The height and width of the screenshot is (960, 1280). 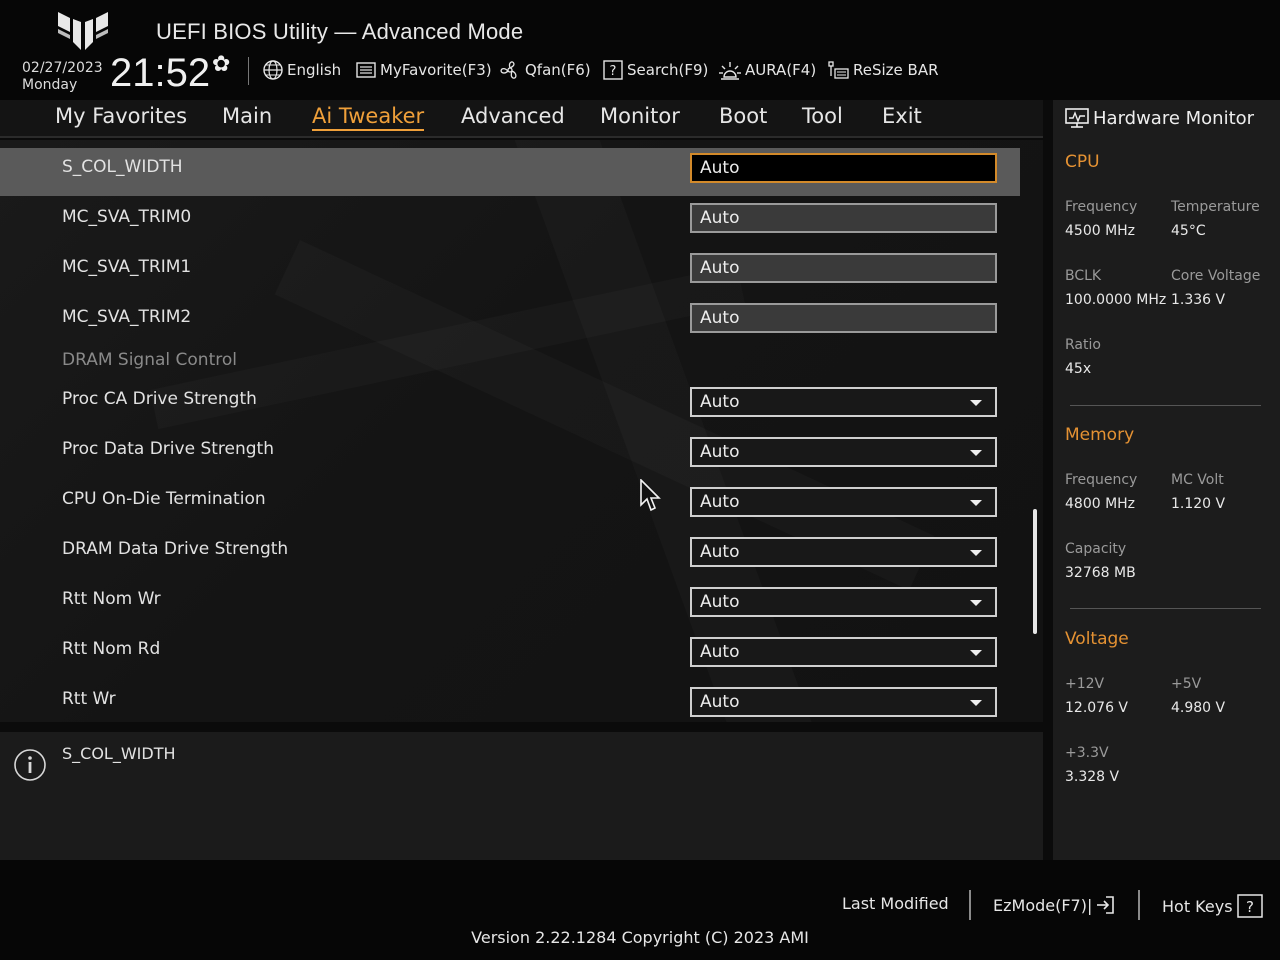 What do you see at coordinates (1100, 435) in the screenshot?
I see `memory-section-title: Memory` at bounding box center [1100, 435].